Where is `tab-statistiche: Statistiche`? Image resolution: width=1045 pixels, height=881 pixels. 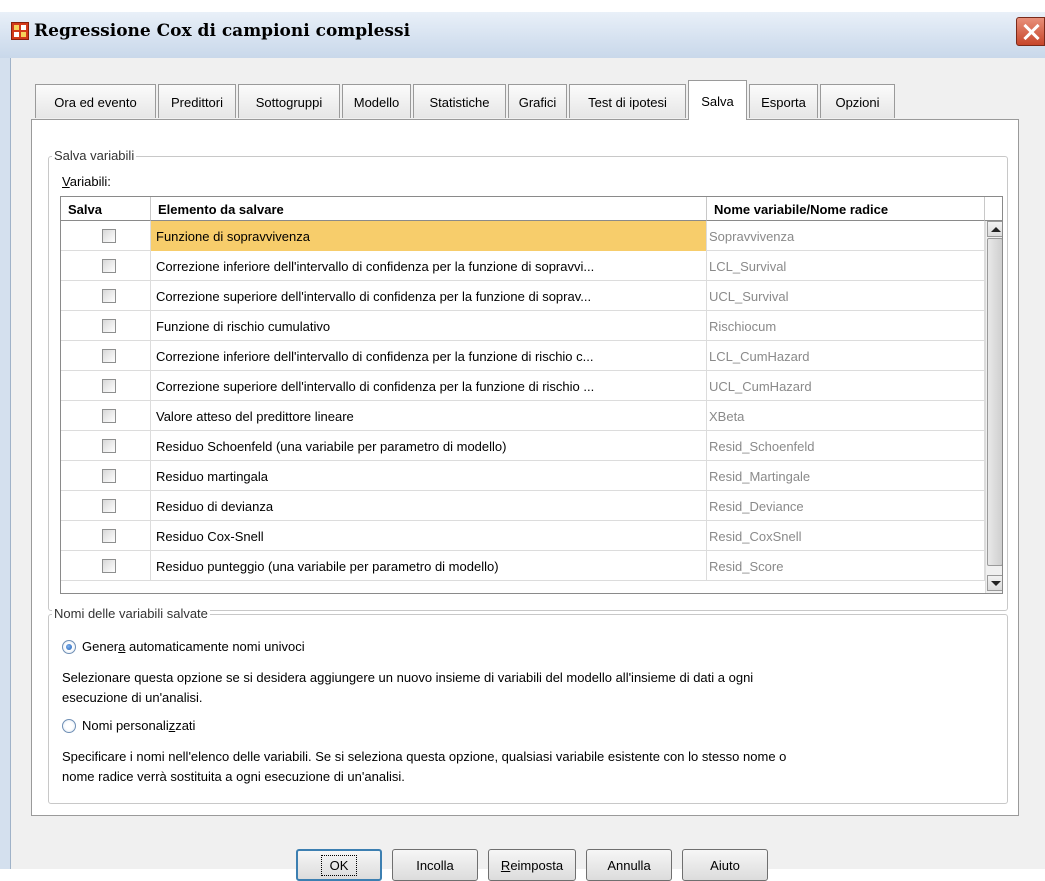 tab-statistiche: Statistiche is located at coordinates (459, 101).